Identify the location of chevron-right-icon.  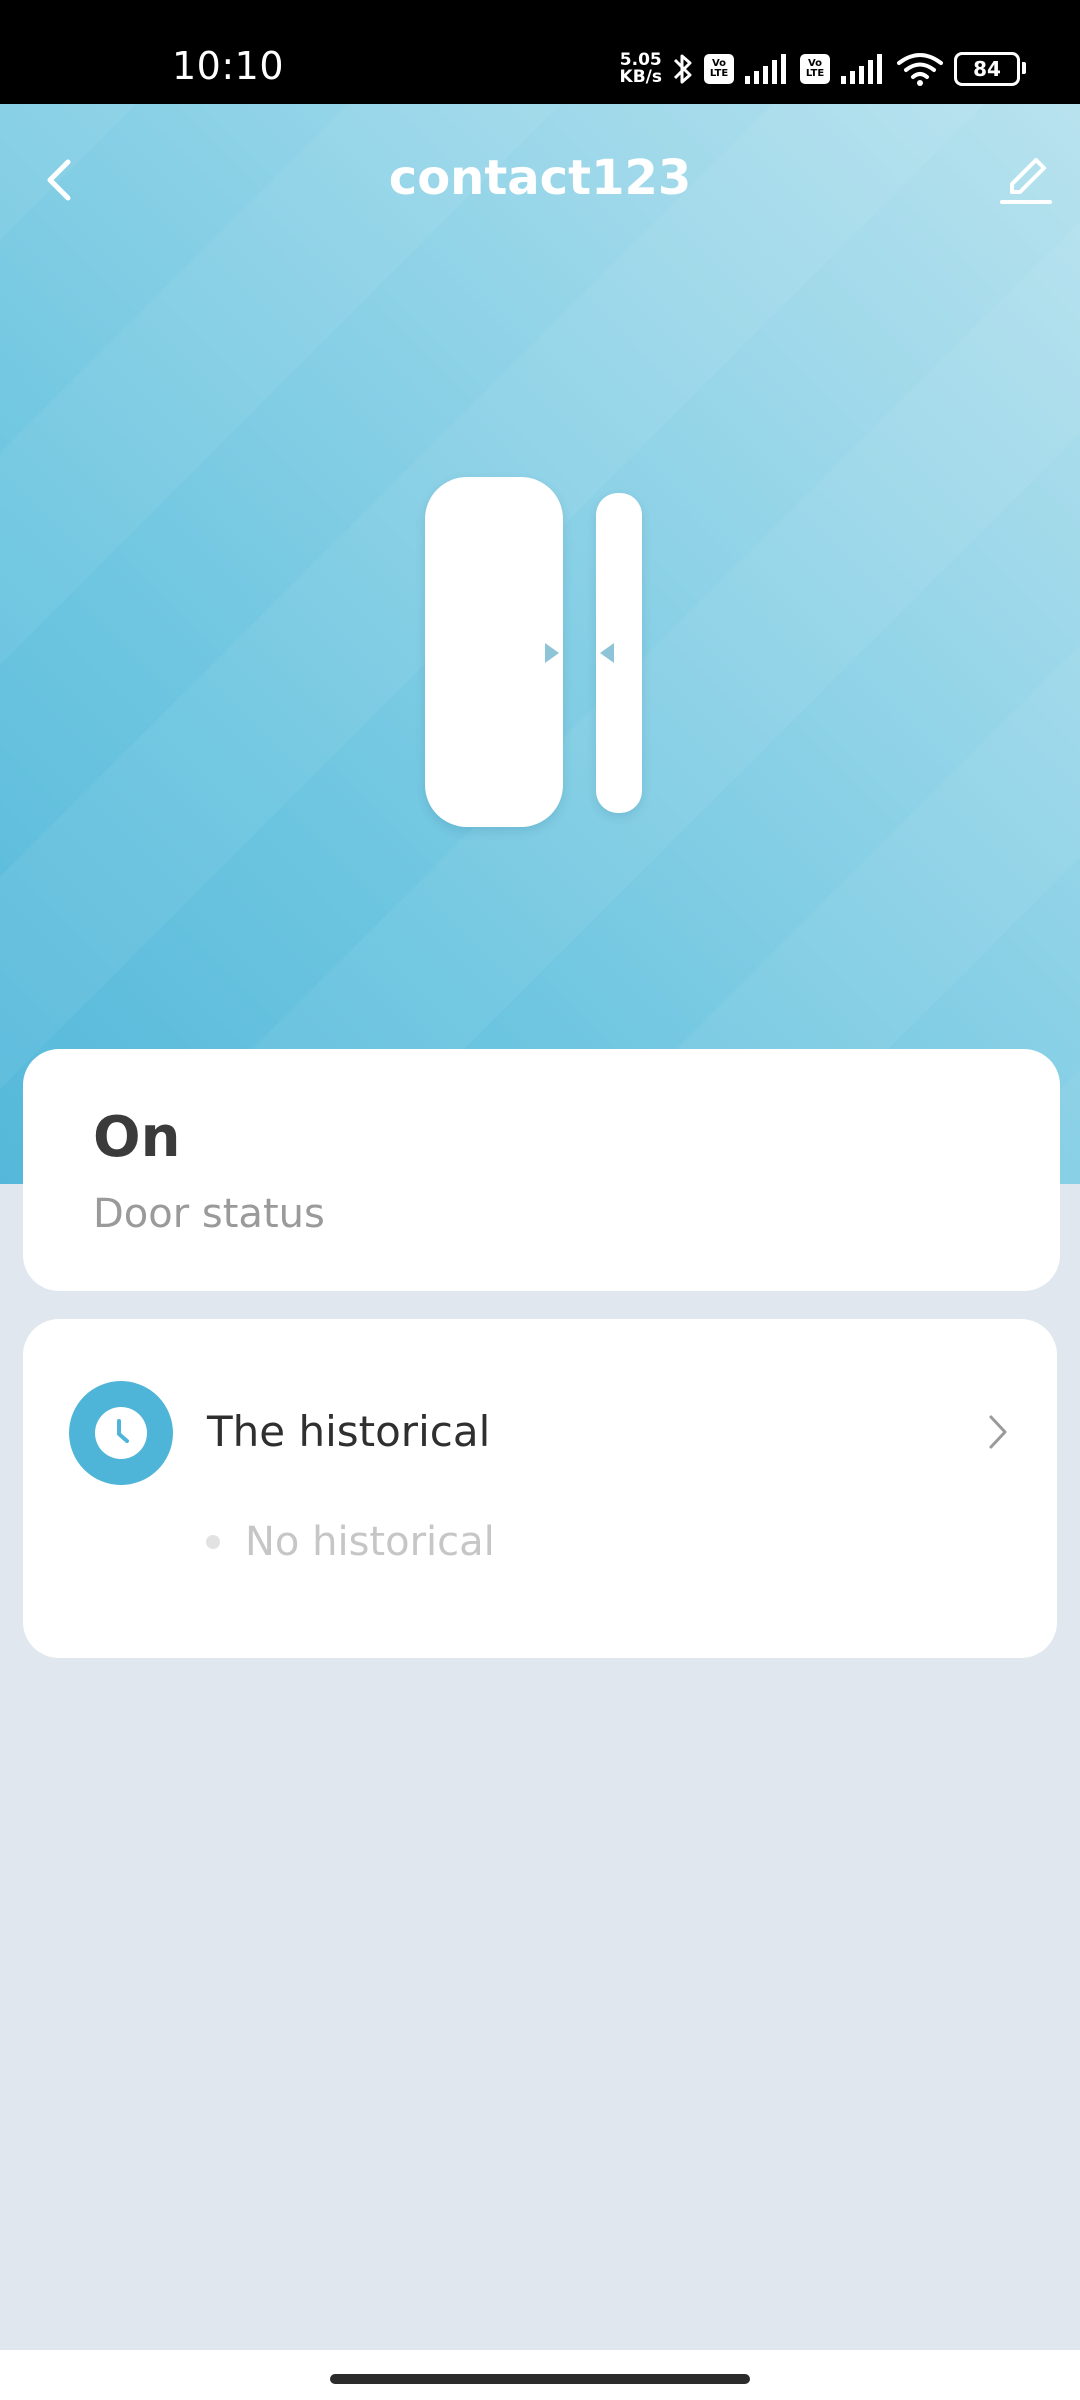
(998, 1432).